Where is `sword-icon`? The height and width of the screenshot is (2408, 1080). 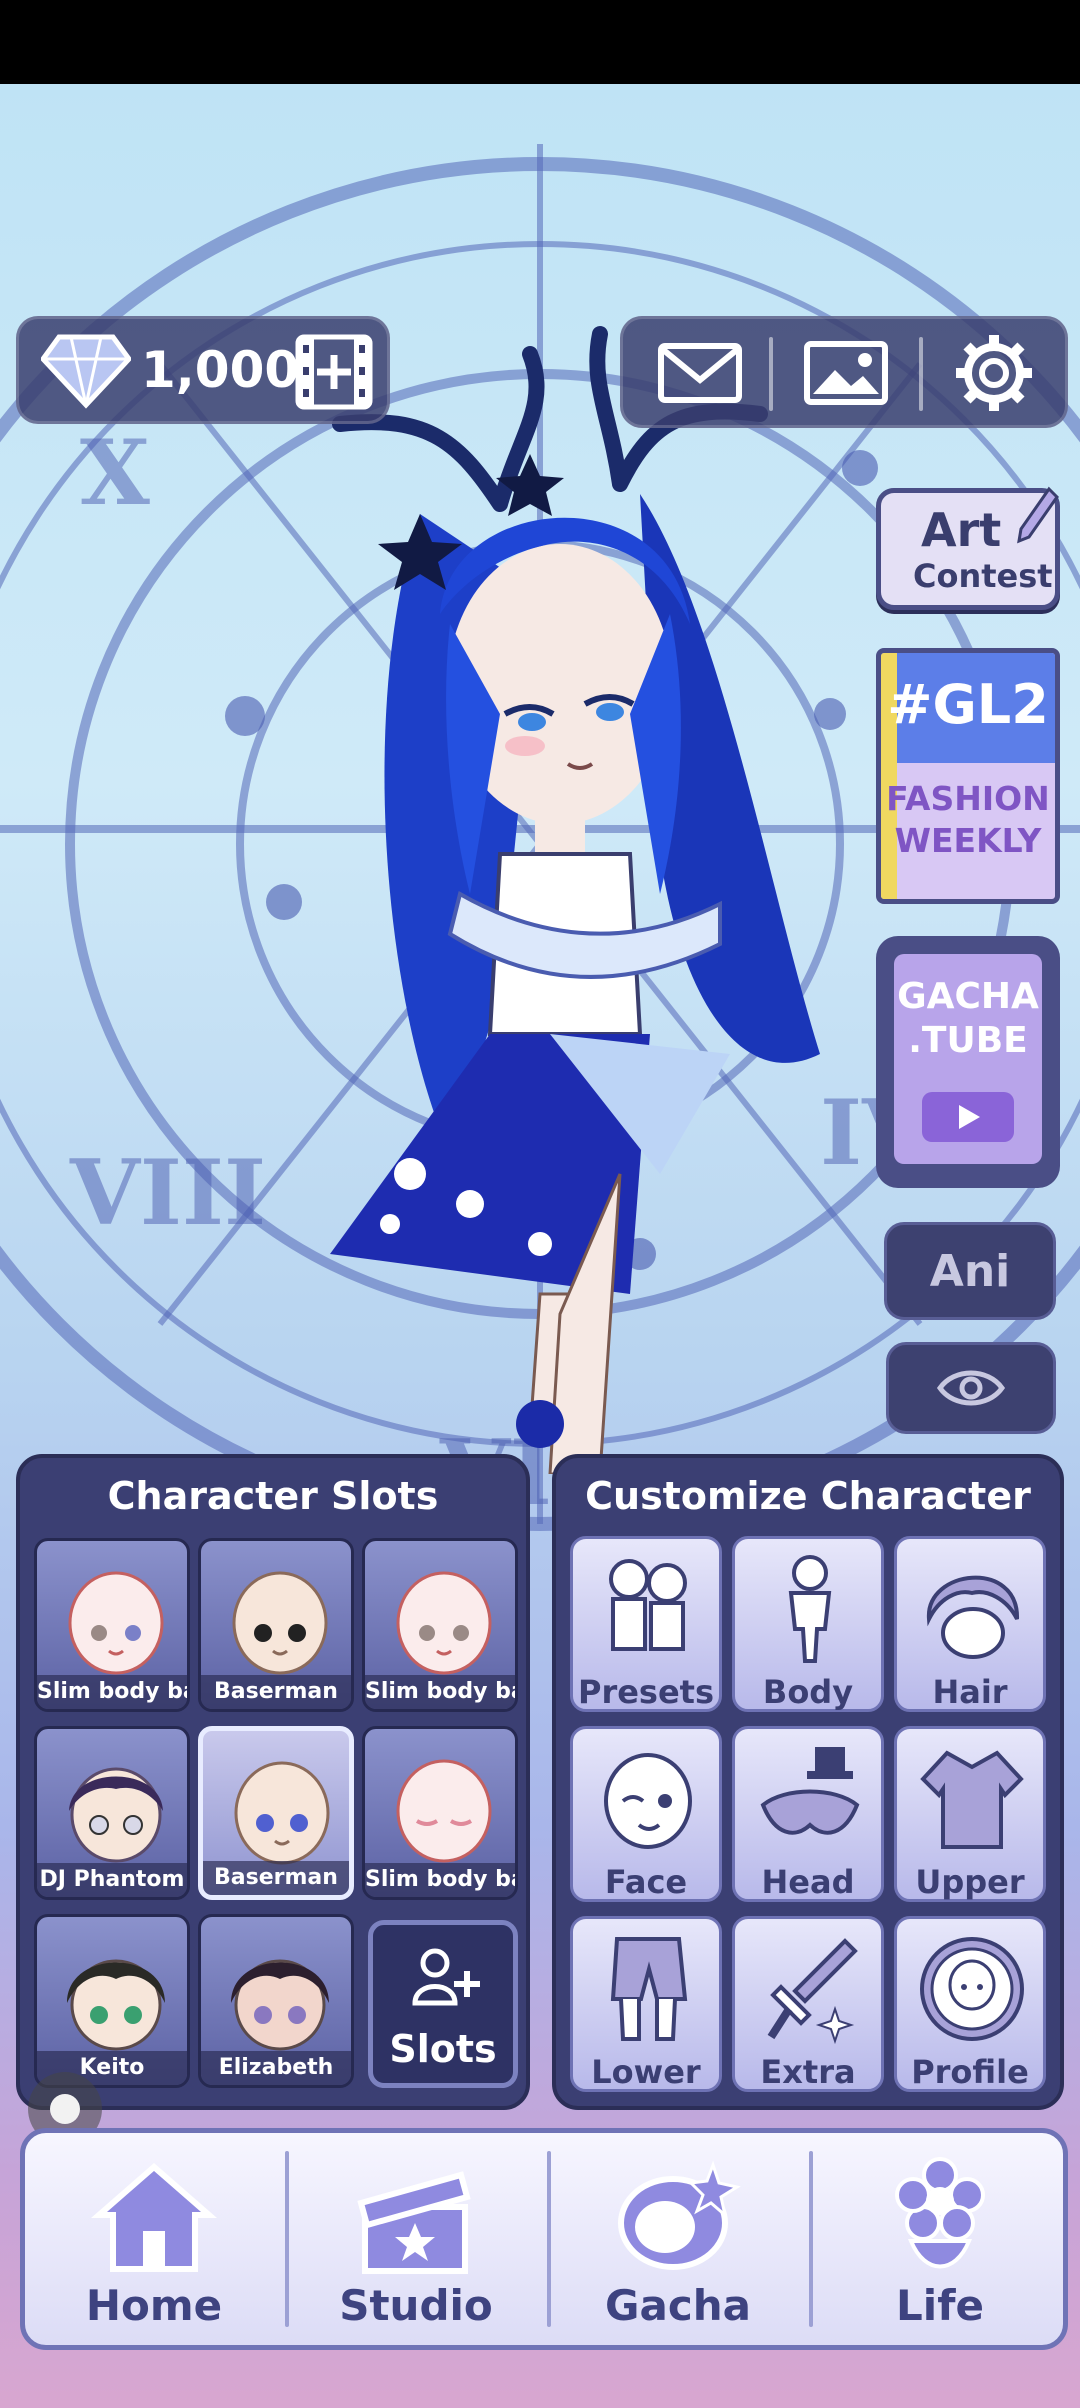 sword-icon is located at coordinates (812, 1991).